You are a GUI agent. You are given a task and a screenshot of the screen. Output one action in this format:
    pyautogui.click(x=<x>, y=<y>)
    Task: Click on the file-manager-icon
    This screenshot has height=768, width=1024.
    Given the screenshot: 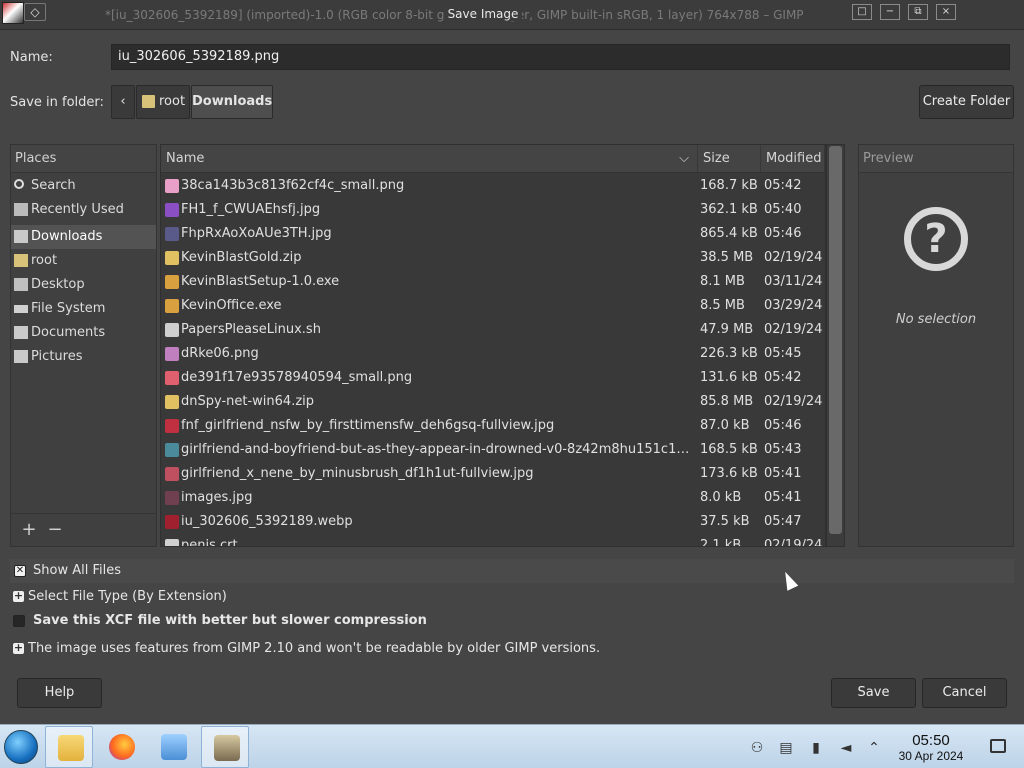 What is the action you would take?
    pyautogui.click(x=71, y=748)
    